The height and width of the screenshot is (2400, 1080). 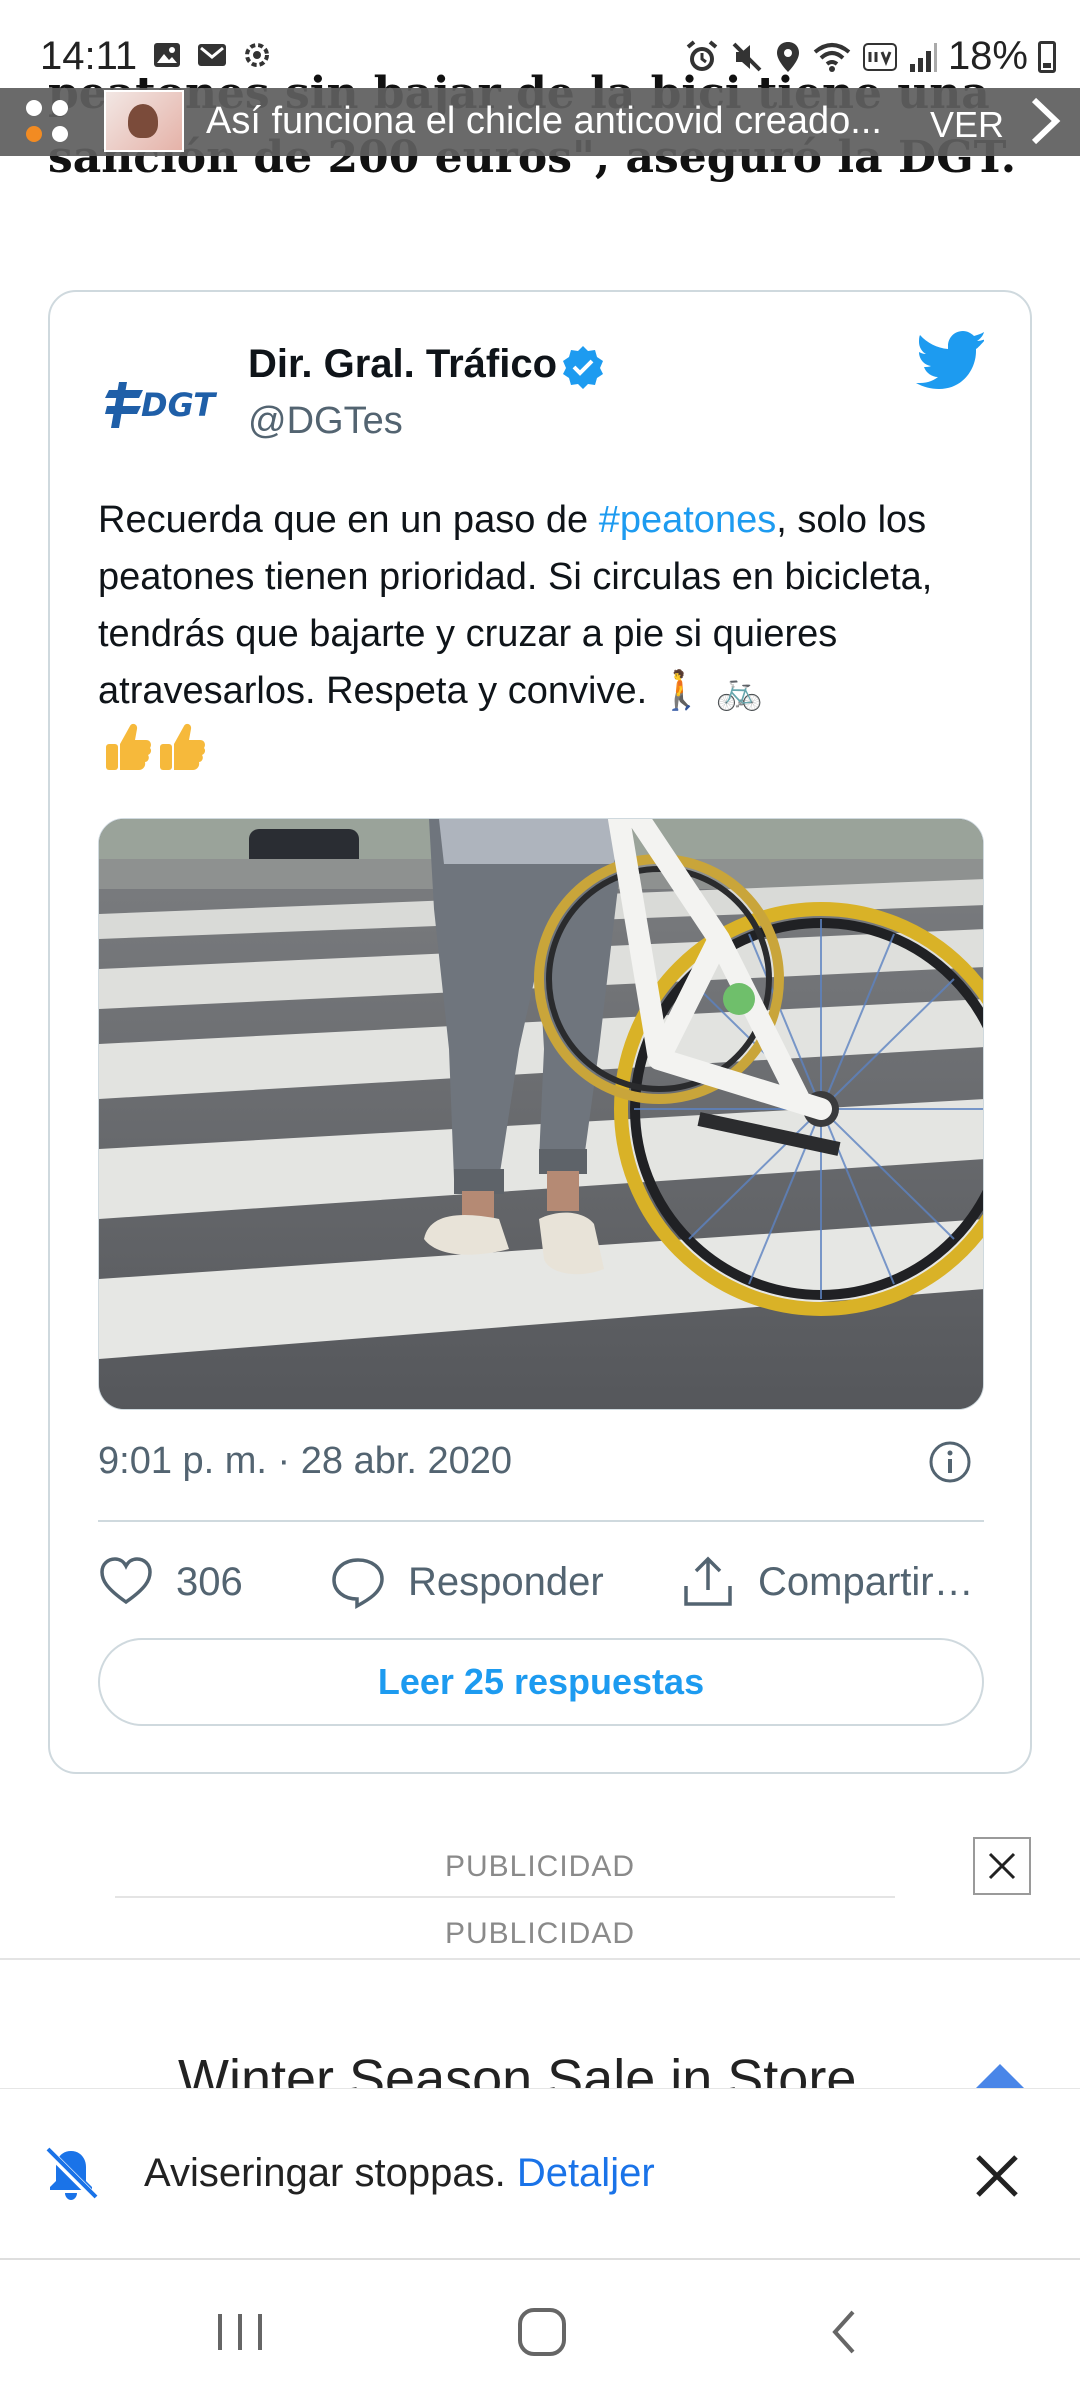 I want to click on dgt-logo: DGT, so click(x=170, y=407).